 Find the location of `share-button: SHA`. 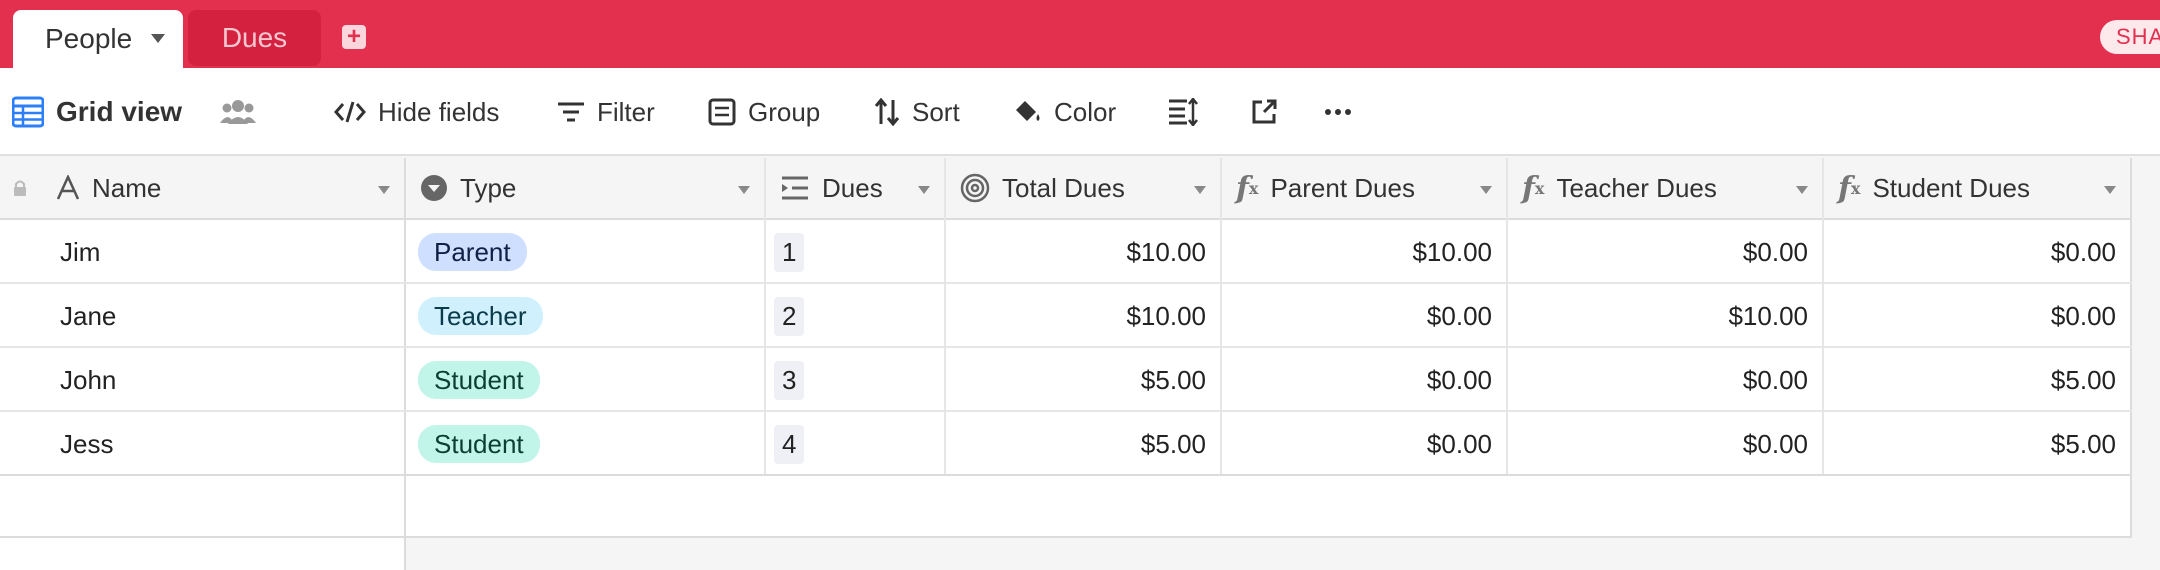

share-button: SHA is located at coordinates (2130, 37).